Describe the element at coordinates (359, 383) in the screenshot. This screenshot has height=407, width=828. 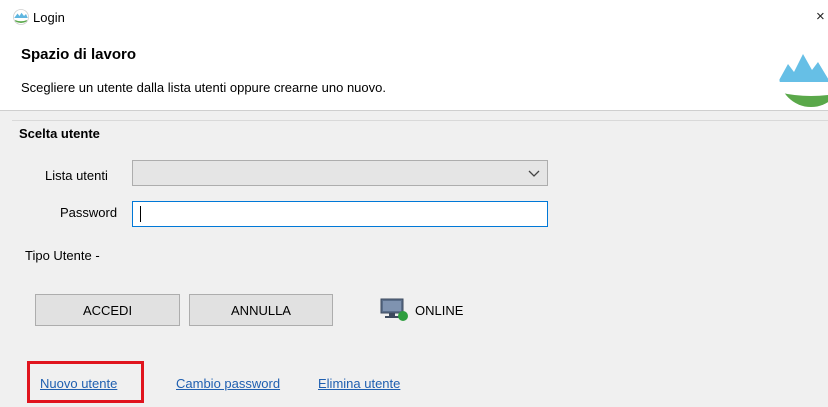
I see `delete-user-link: Elimina utente` at that location.